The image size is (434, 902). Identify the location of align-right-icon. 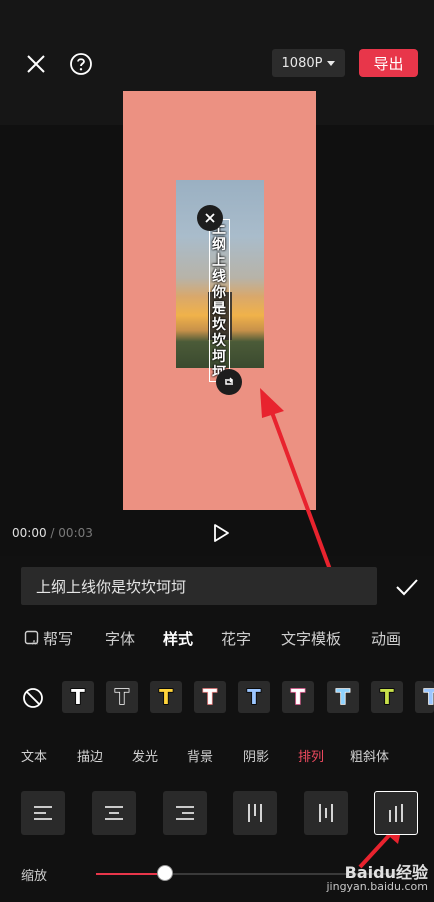
(185, 813).